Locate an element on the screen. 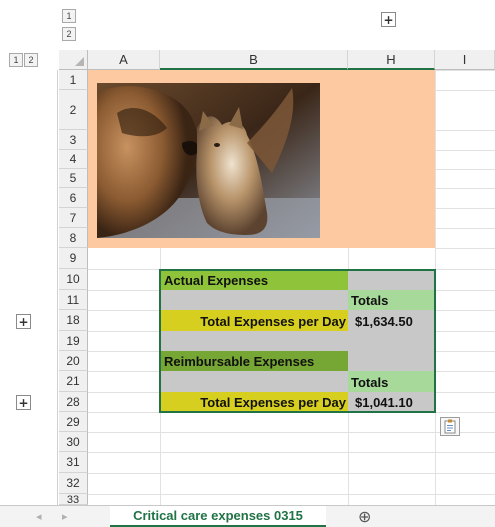 The image size is (495, 527). row-outline-level-1-button: 1 is located at coordinates (16, 60).